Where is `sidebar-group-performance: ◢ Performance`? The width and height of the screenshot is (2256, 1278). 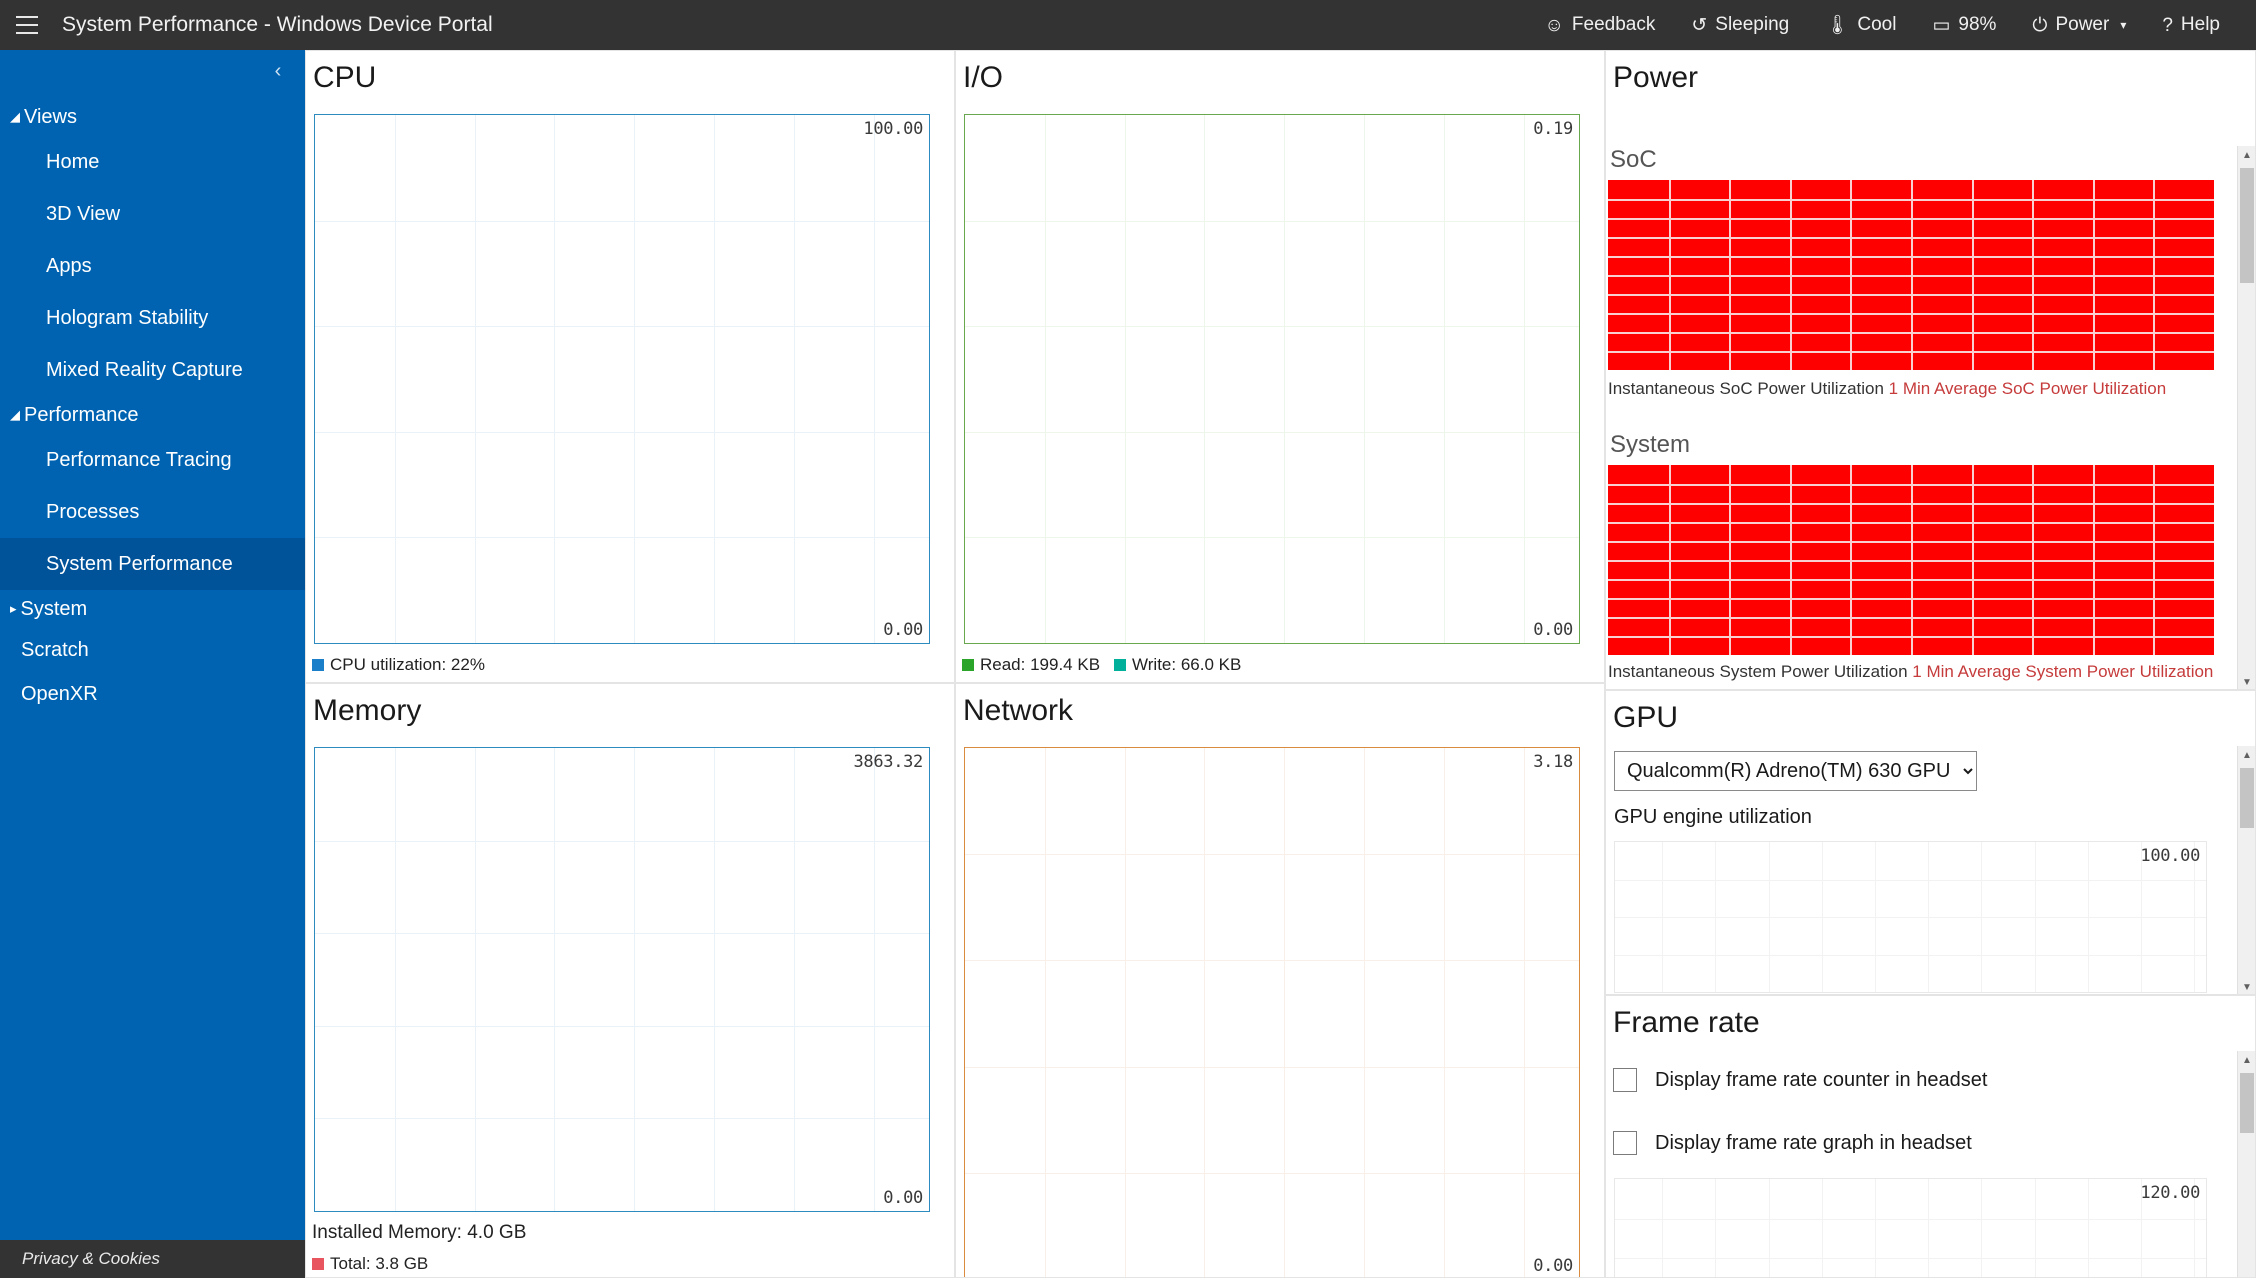 sidebar-group-performance: ◢ Performance is located at coordinates (152, 415).